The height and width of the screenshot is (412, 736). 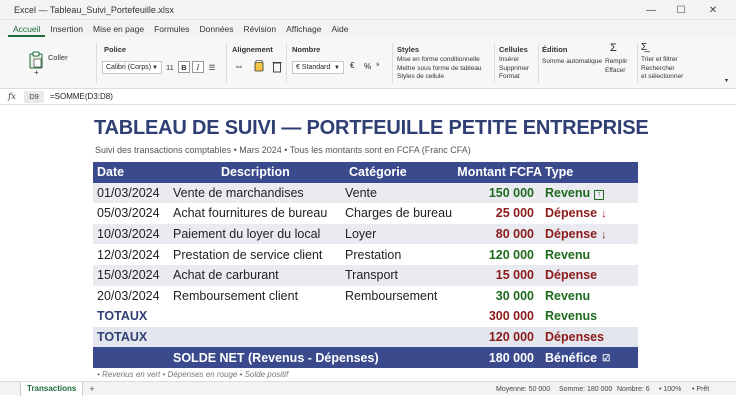 What do you see at coordinates (128, 213) in the screenshot?
I see `cell-date: 05/03/2024` at bounding box center [128, 213].